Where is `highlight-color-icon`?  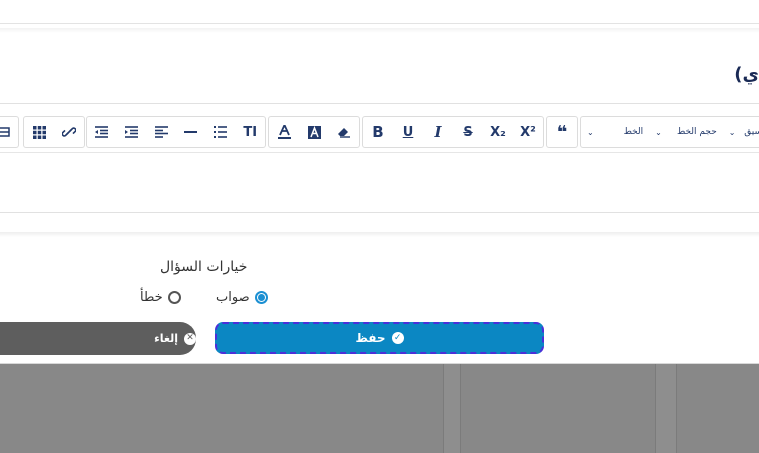 highlight-color-icon is located at coordinates (314, 132).